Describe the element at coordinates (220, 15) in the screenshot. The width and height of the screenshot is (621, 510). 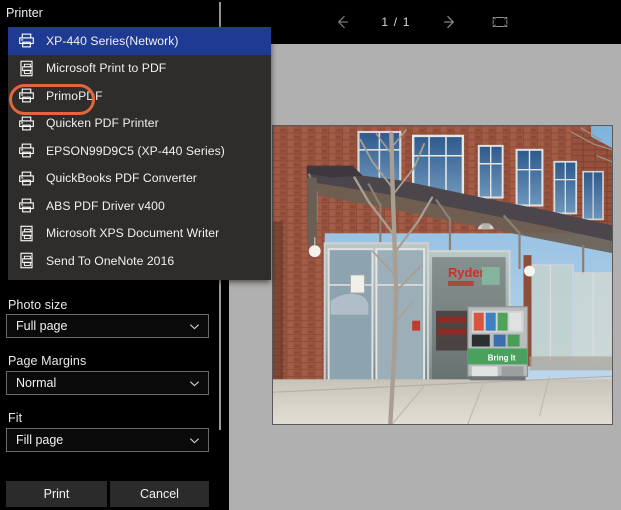
I see `panel-divider` at that location.